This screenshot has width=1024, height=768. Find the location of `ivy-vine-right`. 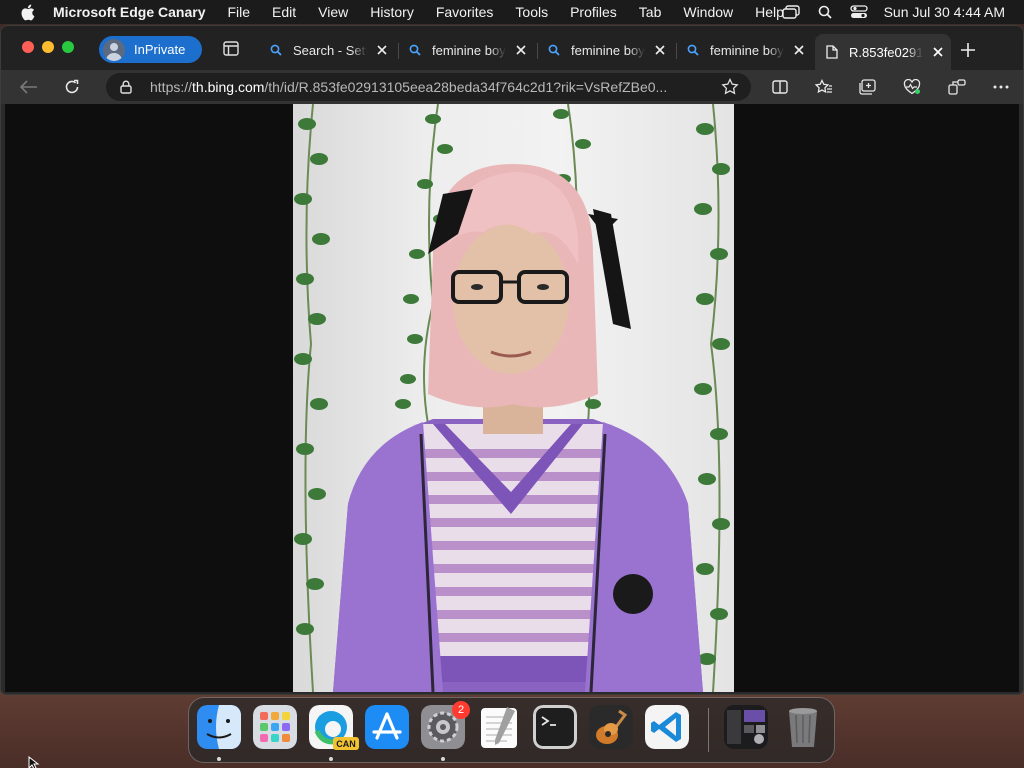

ivy-vine-right is located at coordinates (712, 398).